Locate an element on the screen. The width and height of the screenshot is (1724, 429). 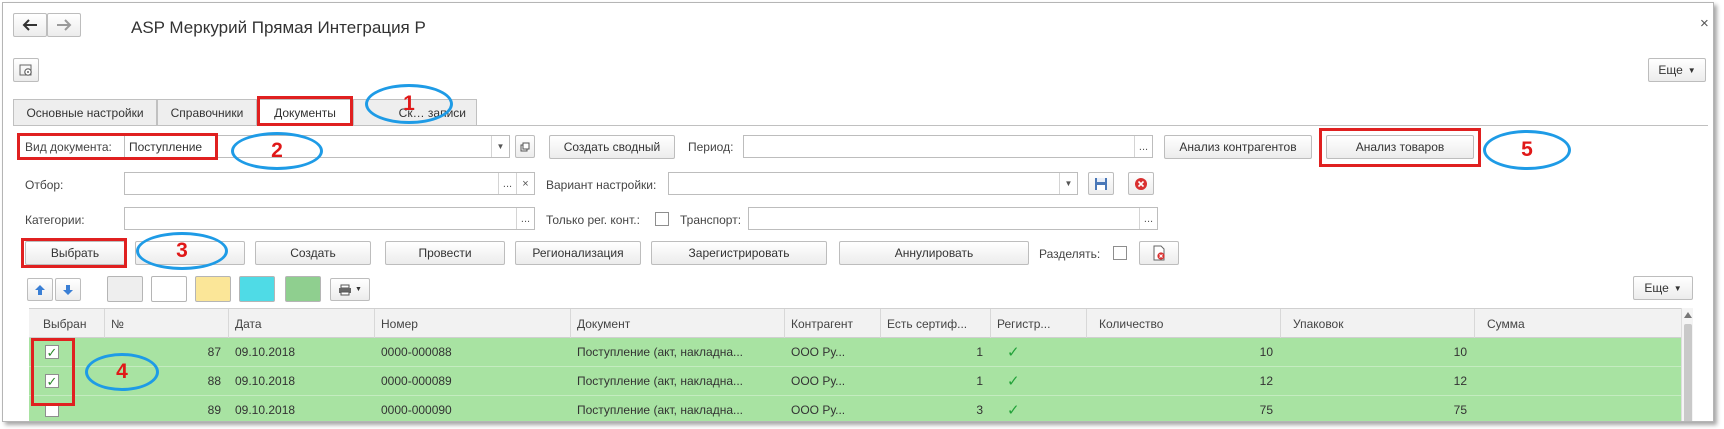
hidden-button is located at coordinates (190, 253).